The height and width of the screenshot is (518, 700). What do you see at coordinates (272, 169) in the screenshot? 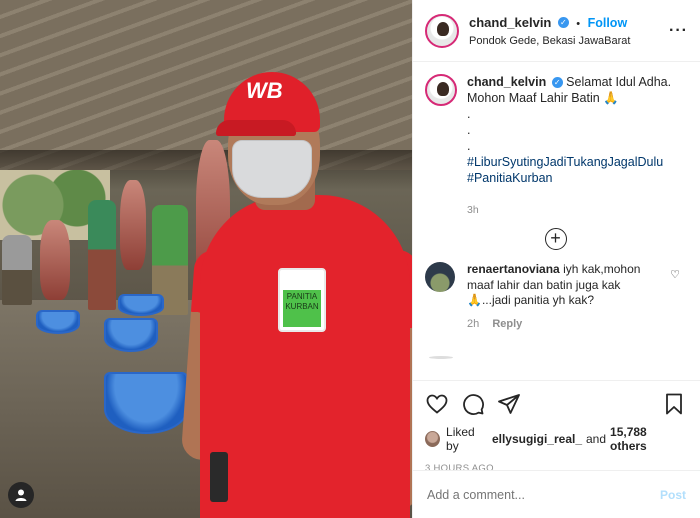
I see `face-mask` at bounding box center [272, 169].